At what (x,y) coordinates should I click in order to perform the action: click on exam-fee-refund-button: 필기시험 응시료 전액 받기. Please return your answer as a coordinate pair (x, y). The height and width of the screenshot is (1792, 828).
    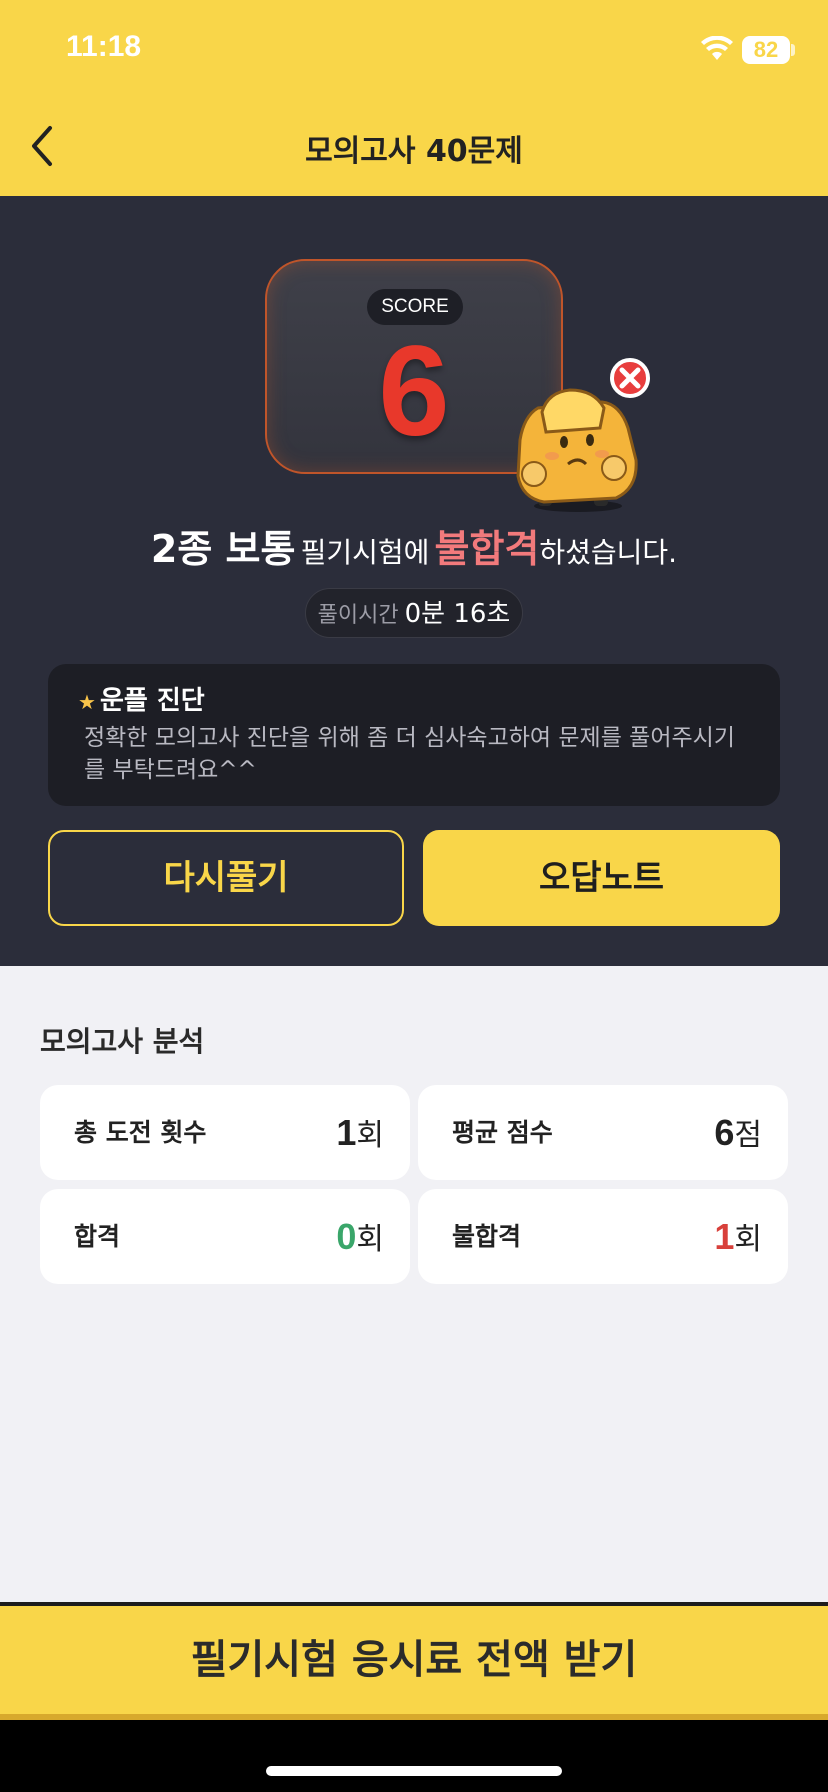
    Looking at the image, I should click on (414, 1661).